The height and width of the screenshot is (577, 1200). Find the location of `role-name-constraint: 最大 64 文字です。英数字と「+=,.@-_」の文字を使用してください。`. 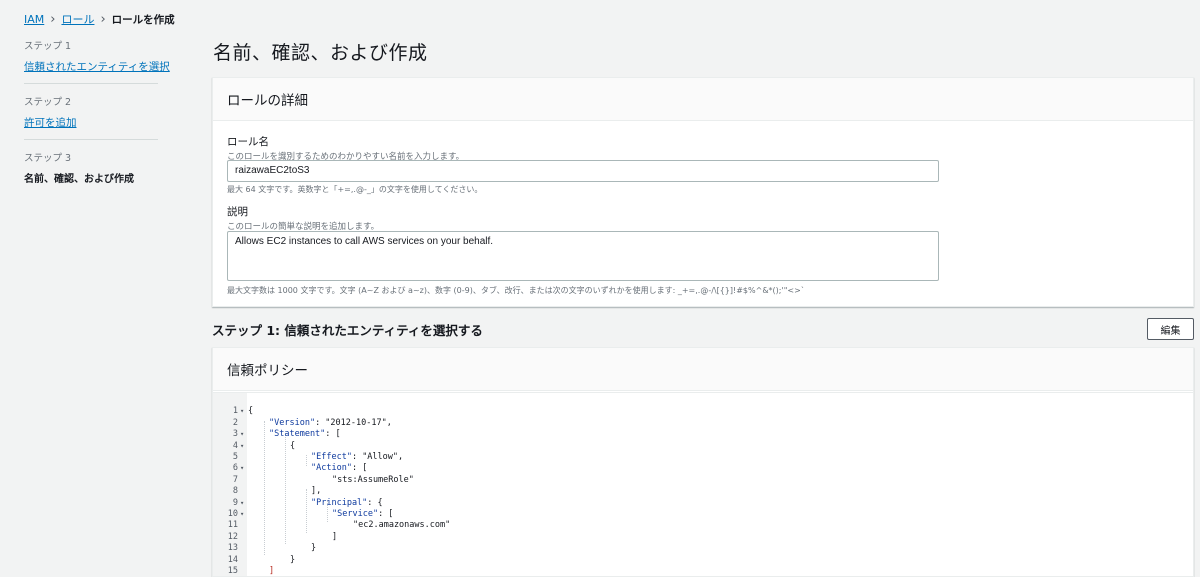

role-name-constraint: 最大 64 文字です。英数字と「+=,.@-_」の文字を使用してください。 is located at coordinates (355, 189).